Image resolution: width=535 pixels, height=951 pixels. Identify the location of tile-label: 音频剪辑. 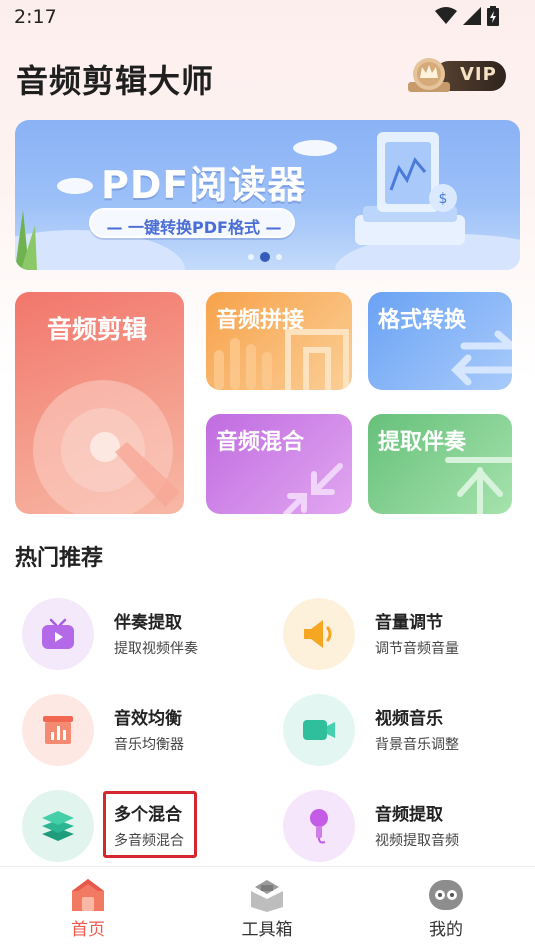
(97, 329).